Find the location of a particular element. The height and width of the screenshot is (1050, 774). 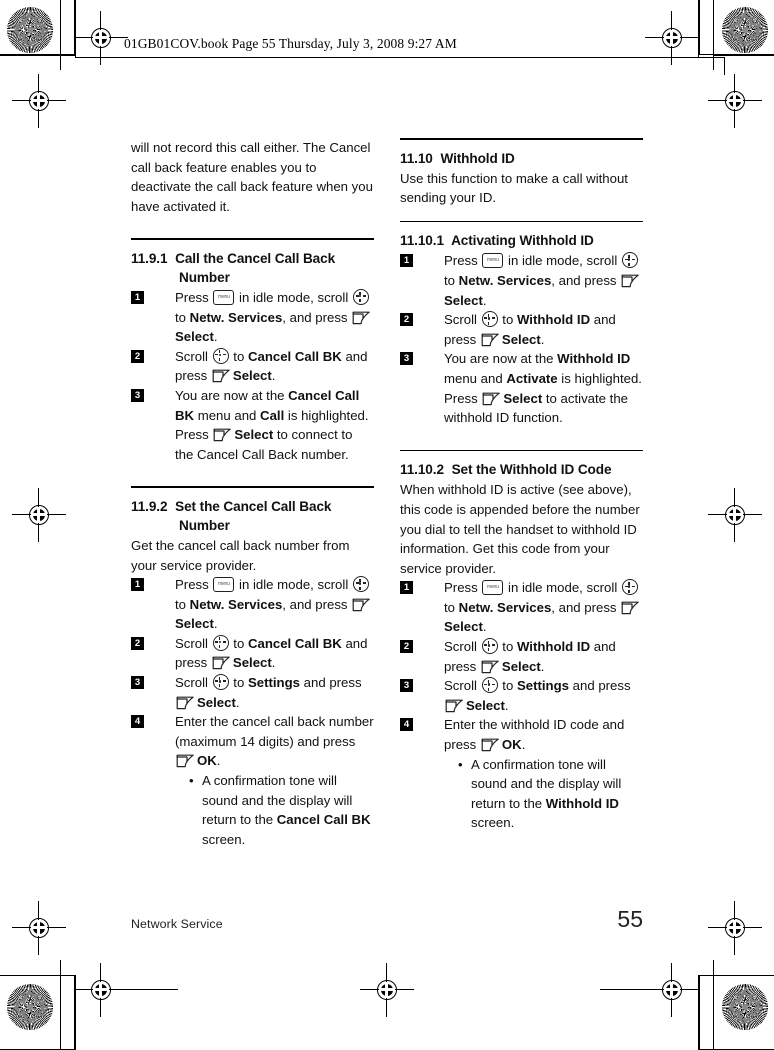

section-title: Set the Withhold ID Code is located at coordinates (529, 470).